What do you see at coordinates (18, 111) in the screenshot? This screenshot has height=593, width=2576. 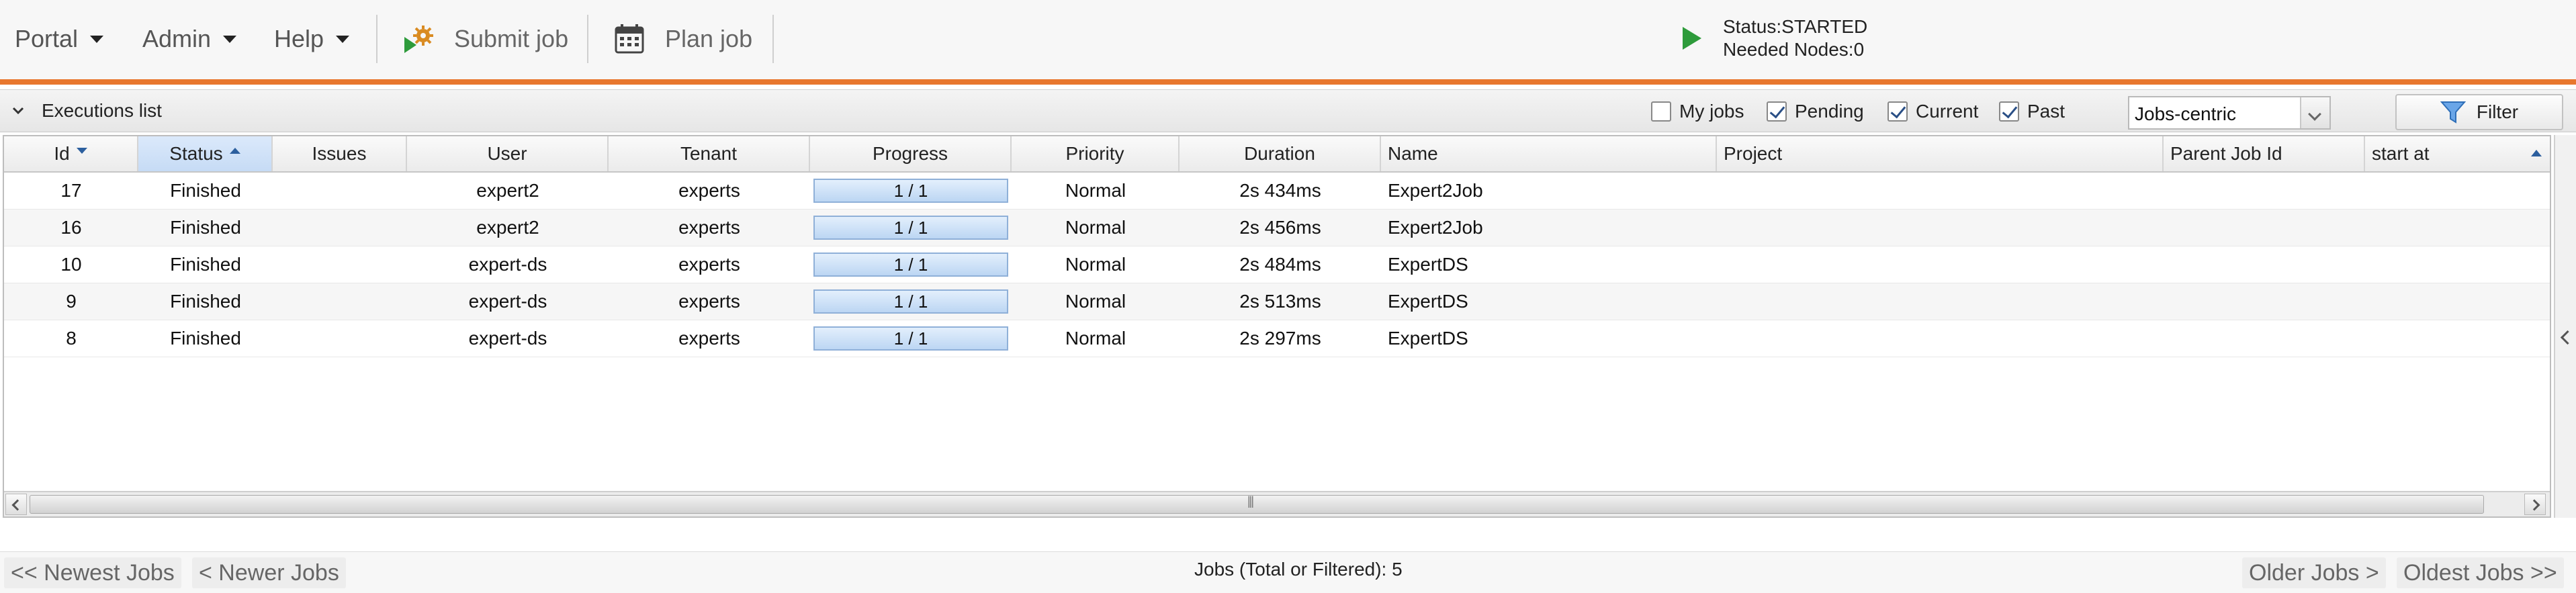 I see `collapse-chevron-icon` at bounding box center [18, 111].